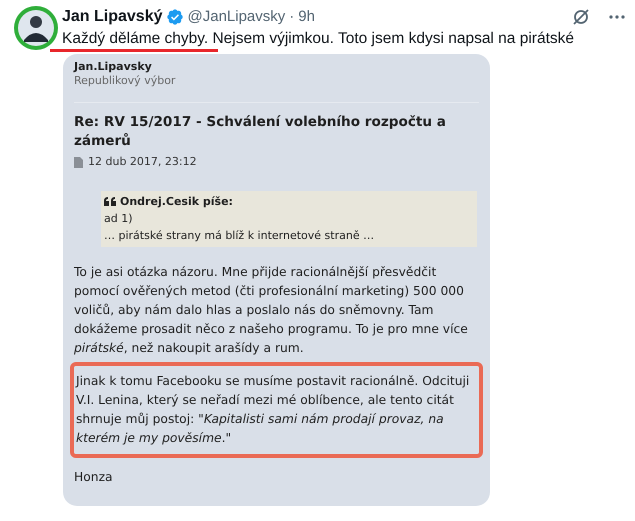  I want to click on slashed-circle-icon, so click(581, 17).